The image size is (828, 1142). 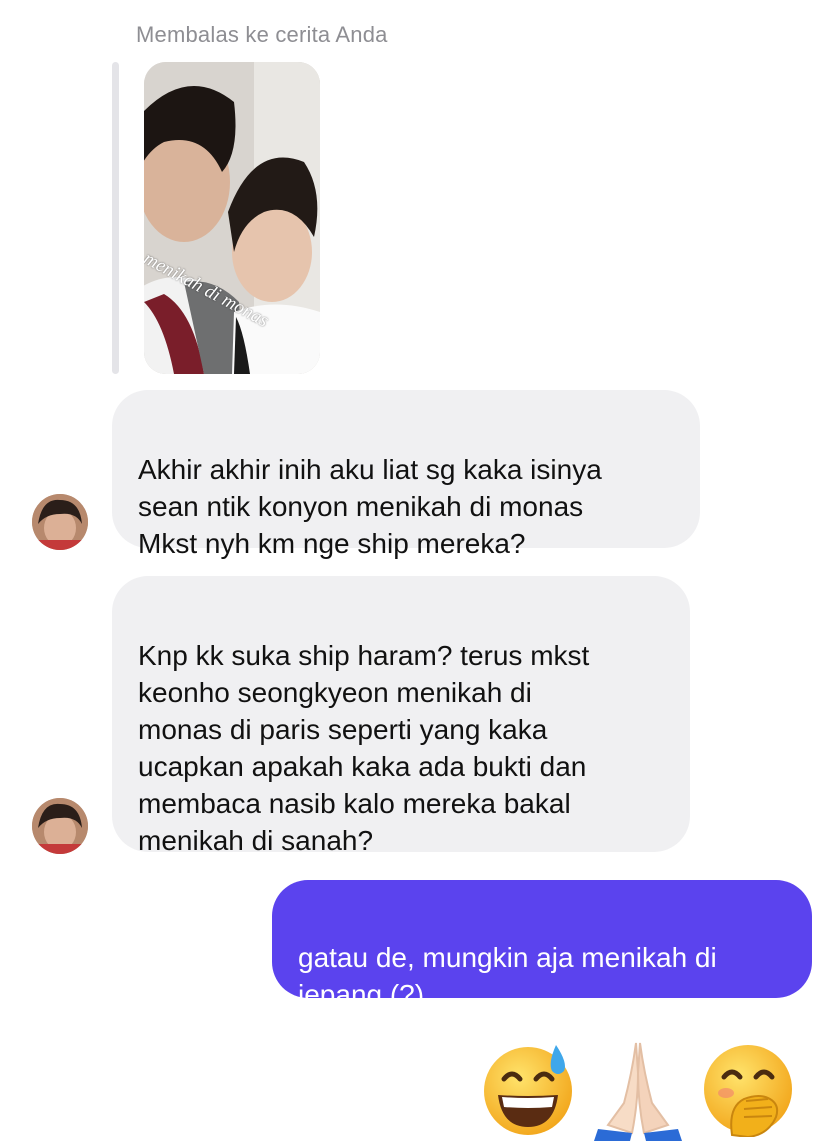 I want to click on reply-quote-bar, so click(x=115, y=218).